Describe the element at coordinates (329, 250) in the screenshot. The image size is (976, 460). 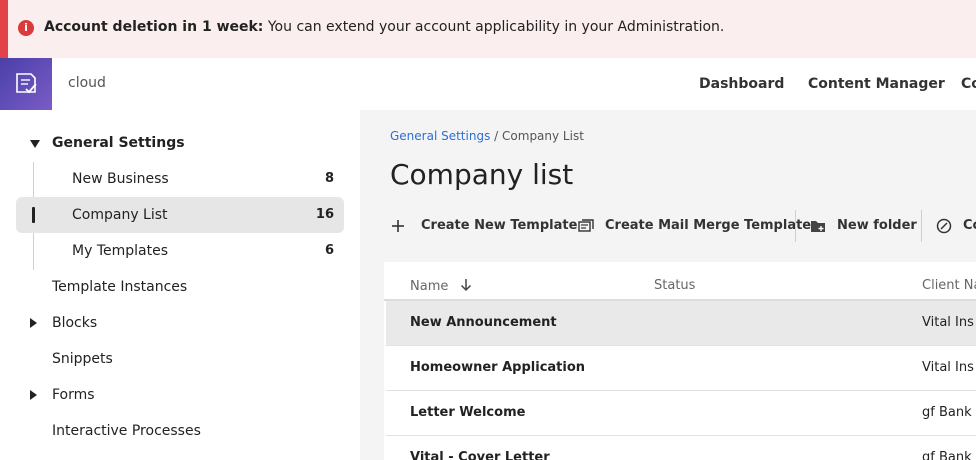
I see `item-count-badge: 6` at that location.